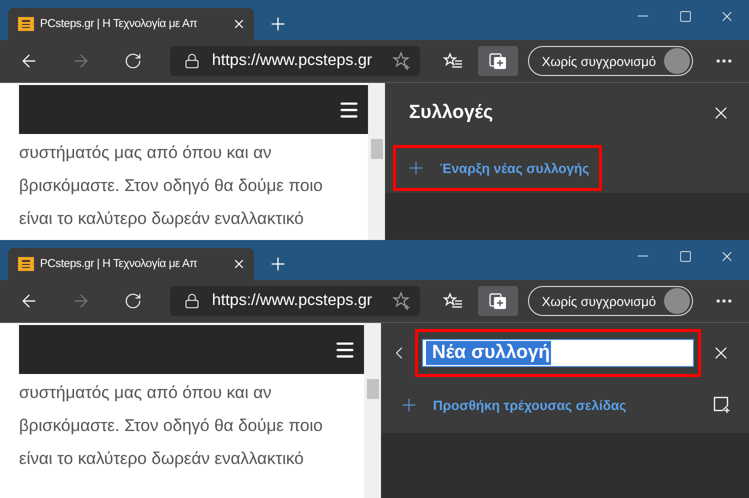 The height and width of the screenshot is (498, 749). I want to click on start-collection-button: Έναρξη νέας συλλογής, so click(498, 168).